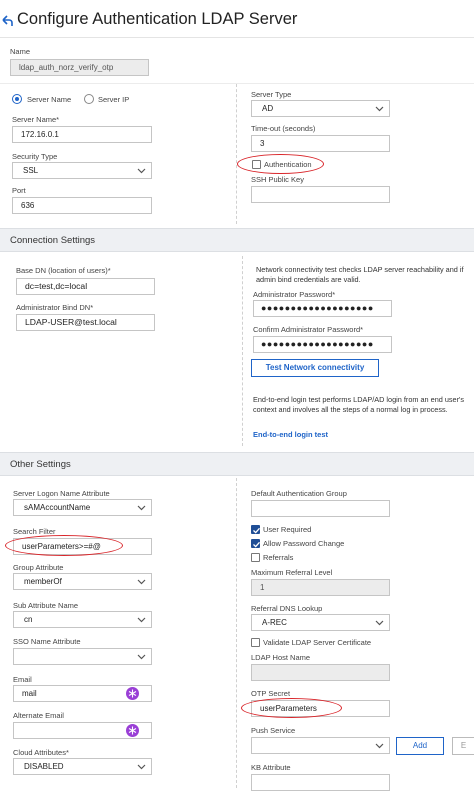 The width and height of the screenshot is (474, 791). What do you see at coordinates (43, 581) in the screenshot?
I see `group-attr-value: memberOf` at bounding box center [43, 581].